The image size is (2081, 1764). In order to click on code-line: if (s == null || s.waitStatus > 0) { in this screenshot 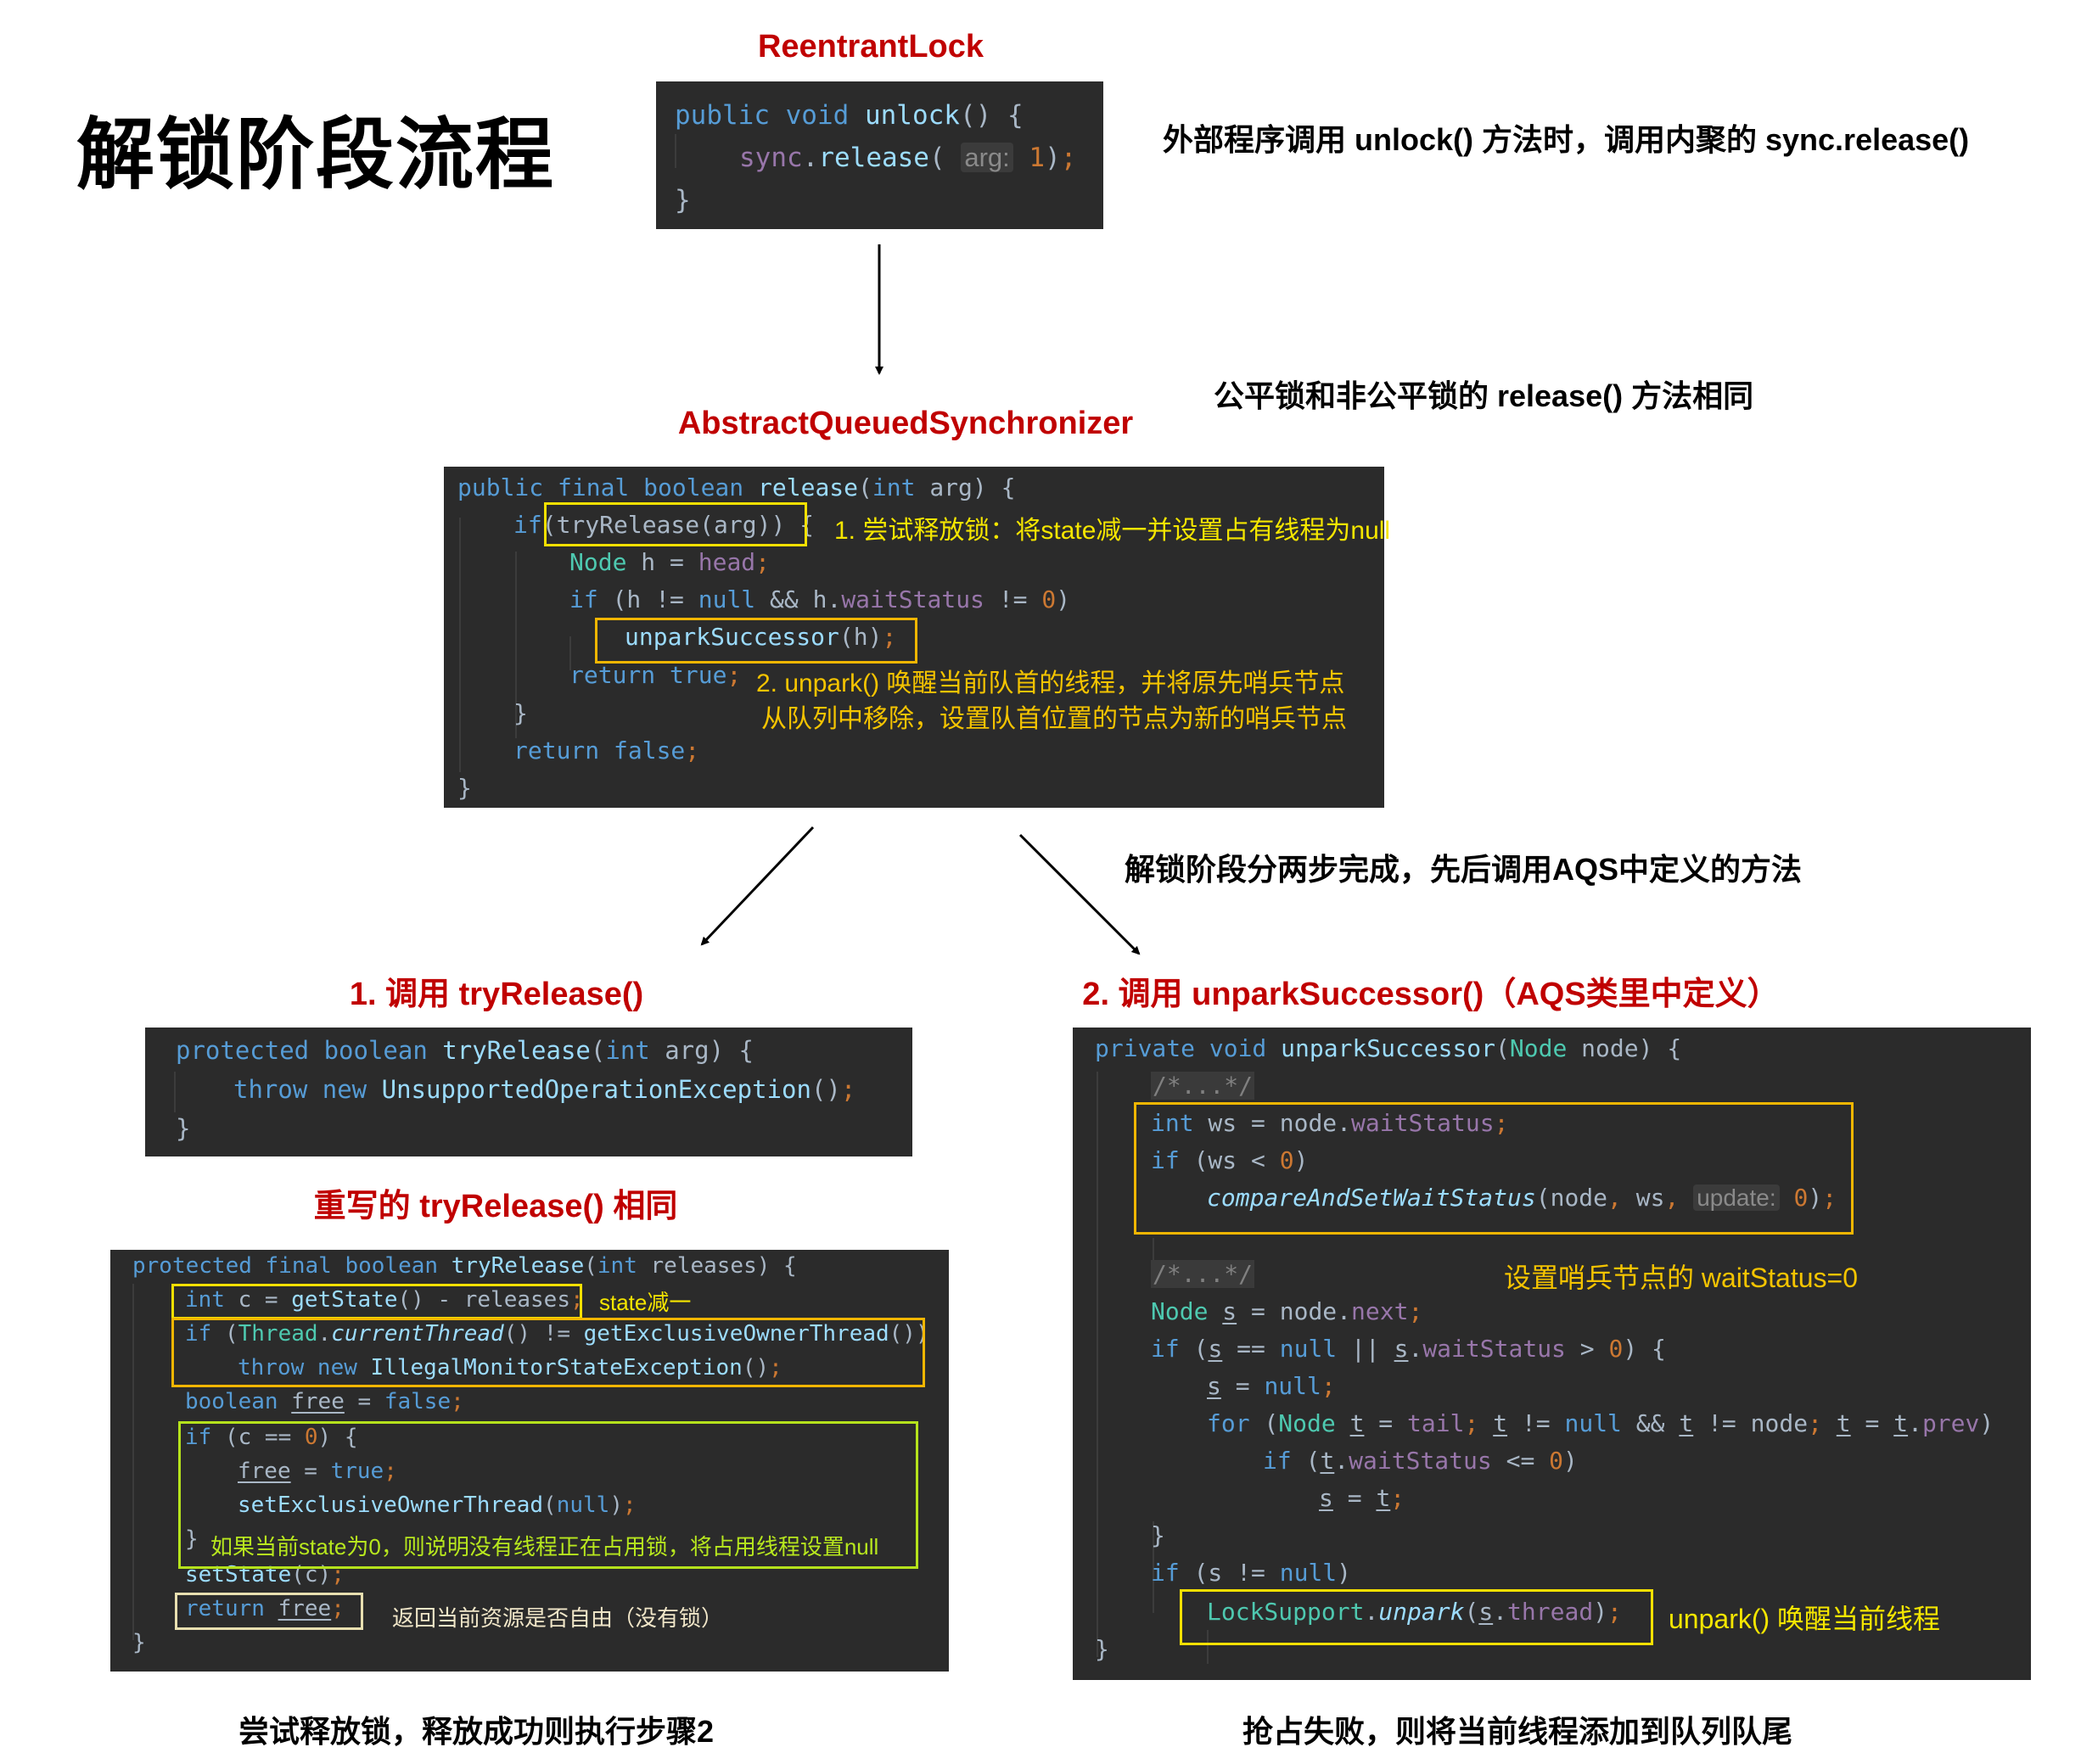, I will do `click(1408, 1349)`.